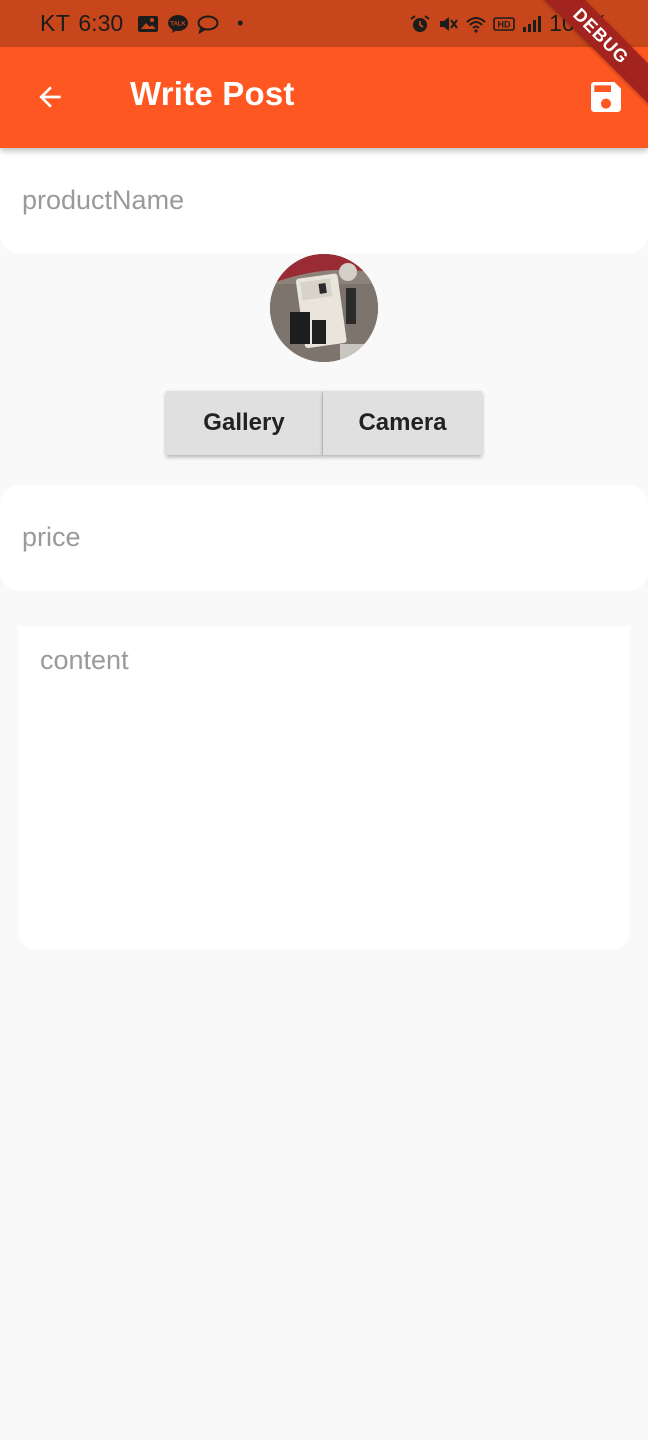 Image resolution: width=648 pixels, height=1440 pixels. What do you see at coordinates (420, 23) in the screenshot?
I see `alarm-icon` at bounding box center [420, 23].